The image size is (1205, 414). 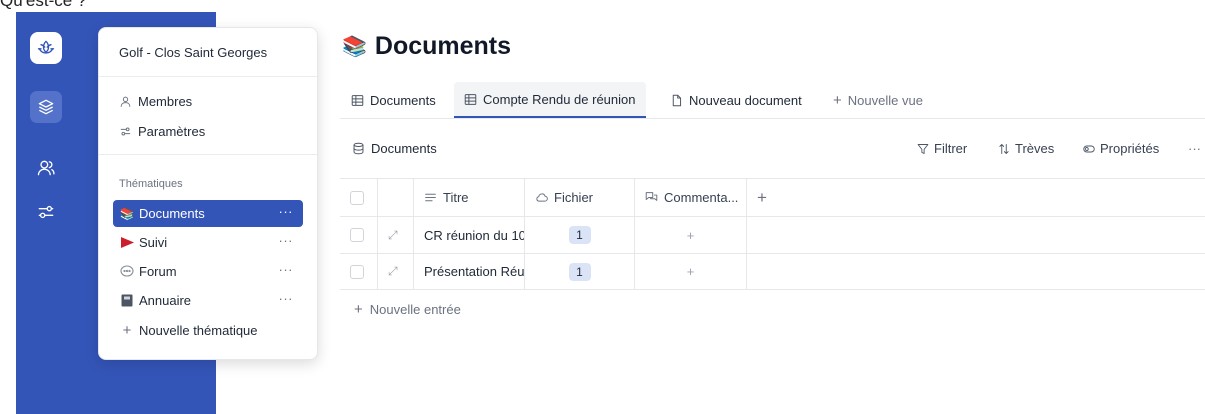 What do you see at coordinates (415, 309) in the screenshot?
I see `new-entry-label: Nouvelle entrée` at bounding box center [415, 309].